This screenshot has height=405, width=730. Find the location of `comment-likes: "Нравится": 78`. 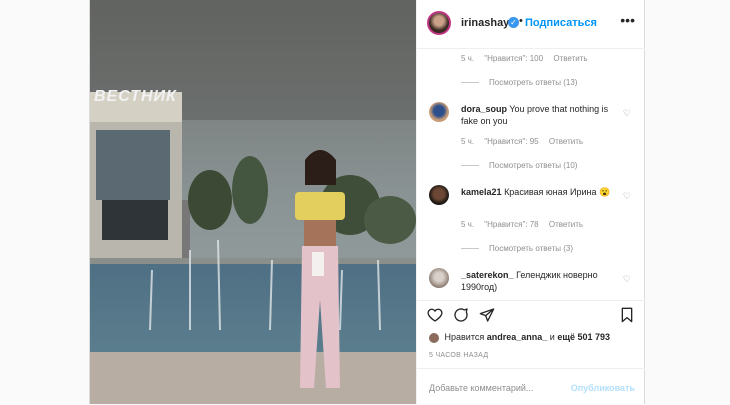

comment-likes: "Нравится": 78 is located at coordinates (511, 224).